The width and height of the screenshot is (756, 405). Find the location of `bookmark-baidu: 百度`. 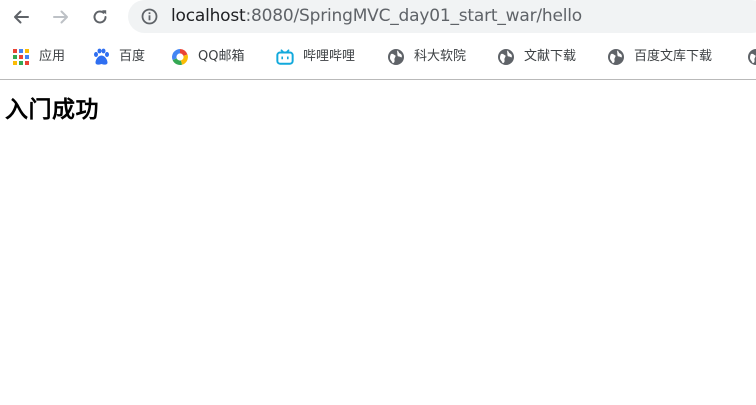

bookmark-baidu: 百度 is located at coordinates (118, 57).